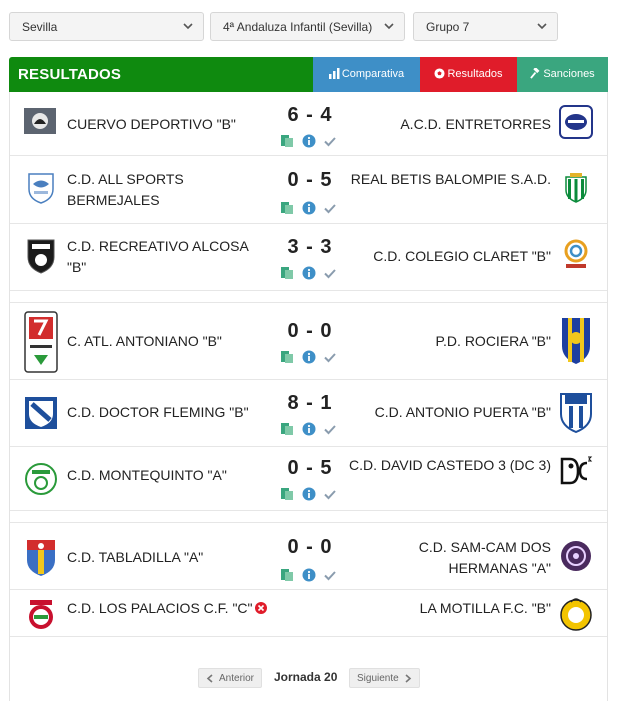 The width and height of the screenshot is (617, 701). Describe the element at coordinates (106, 26) in the screenshot. I see `region-select: Sevilla` at that location.